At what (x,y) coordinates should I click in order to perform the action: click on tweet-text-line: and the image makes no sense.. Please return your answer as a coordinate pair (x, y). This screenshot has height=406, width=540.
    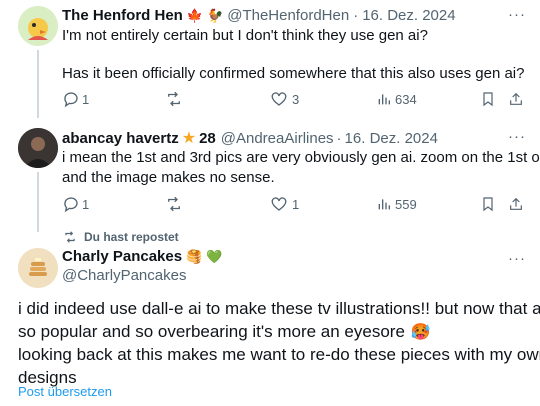
    Looking at the image, I should click on (168, 177).